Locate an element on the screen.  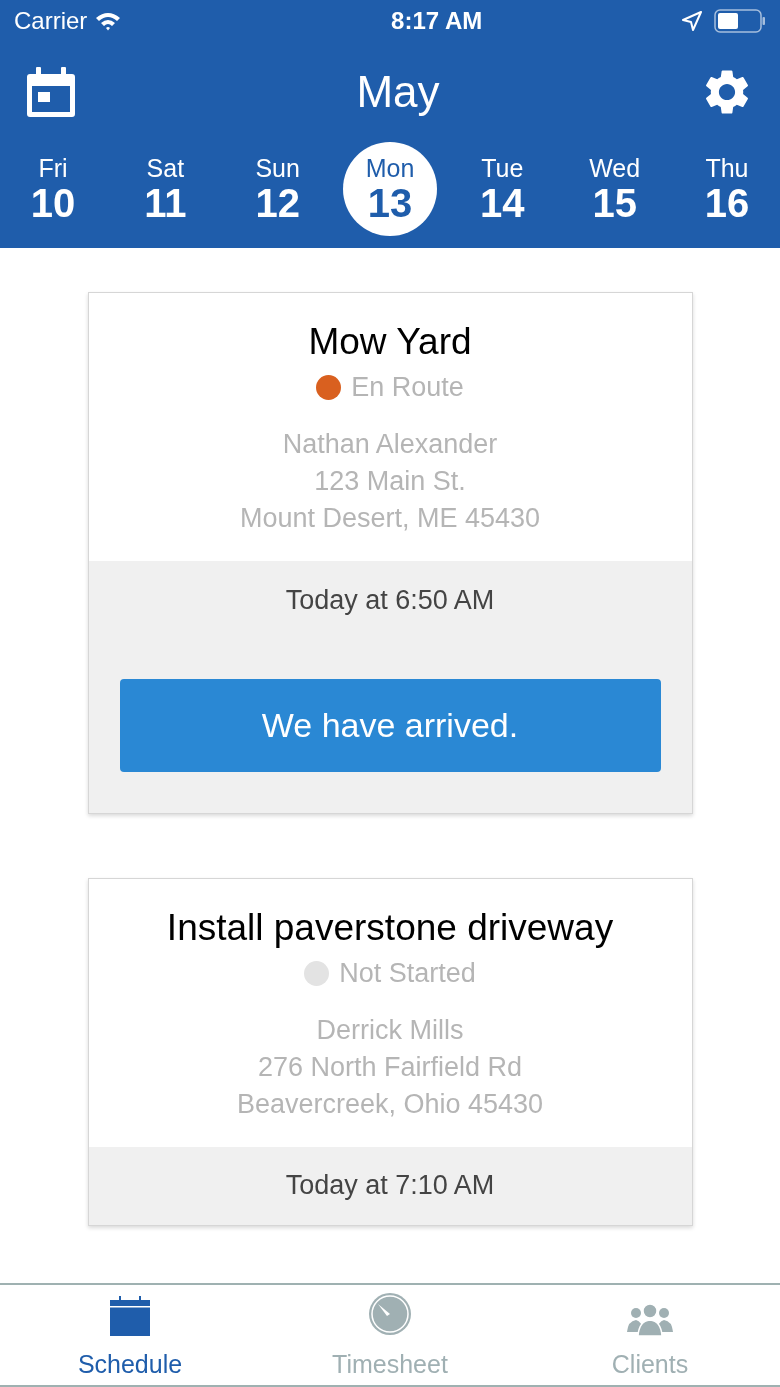
day-tab: Fri 10 is located at coordinates (53, 189).